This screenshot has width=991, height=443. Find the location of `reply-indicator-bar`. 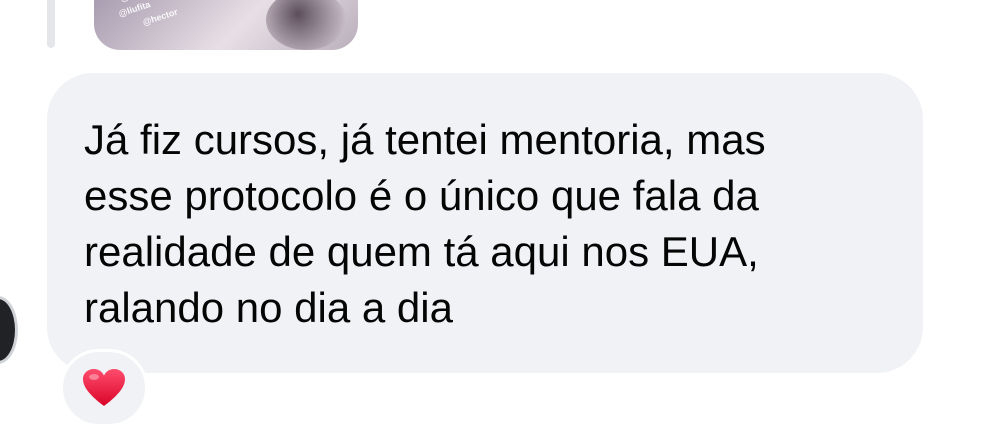

reply-indicator-bar is located at coordinates (51, 24).